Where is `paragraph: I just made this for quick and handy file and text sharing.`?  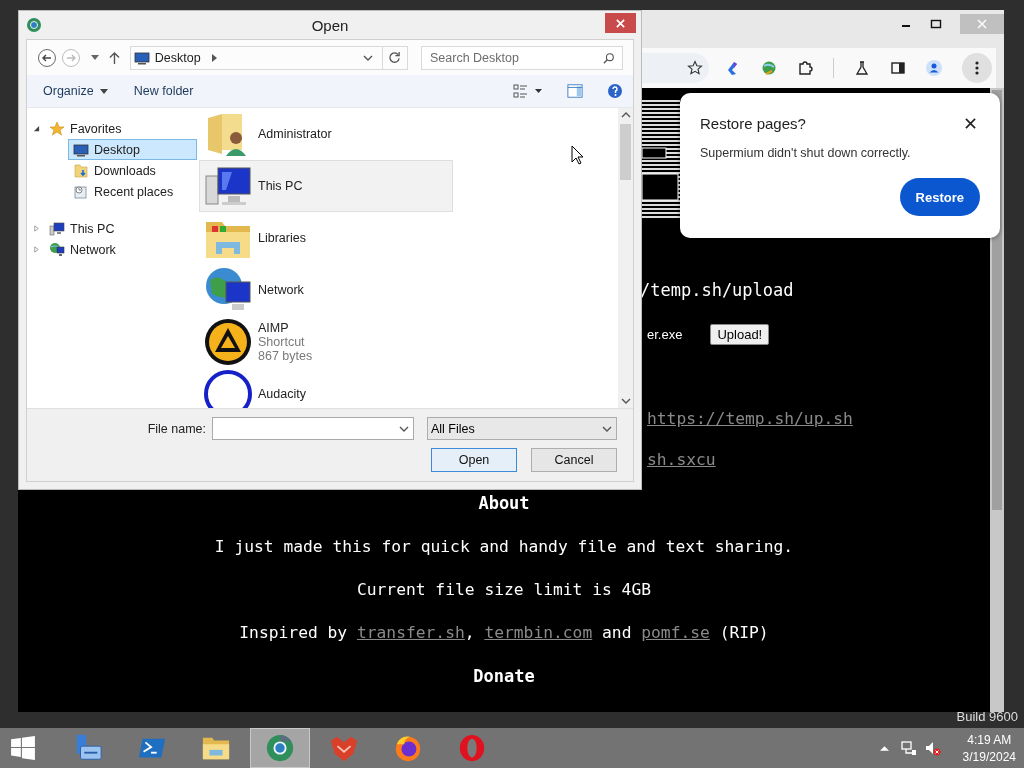
paragraph: I just made this for quick and handy file and text sharing. is located at coordinates (504, 546).